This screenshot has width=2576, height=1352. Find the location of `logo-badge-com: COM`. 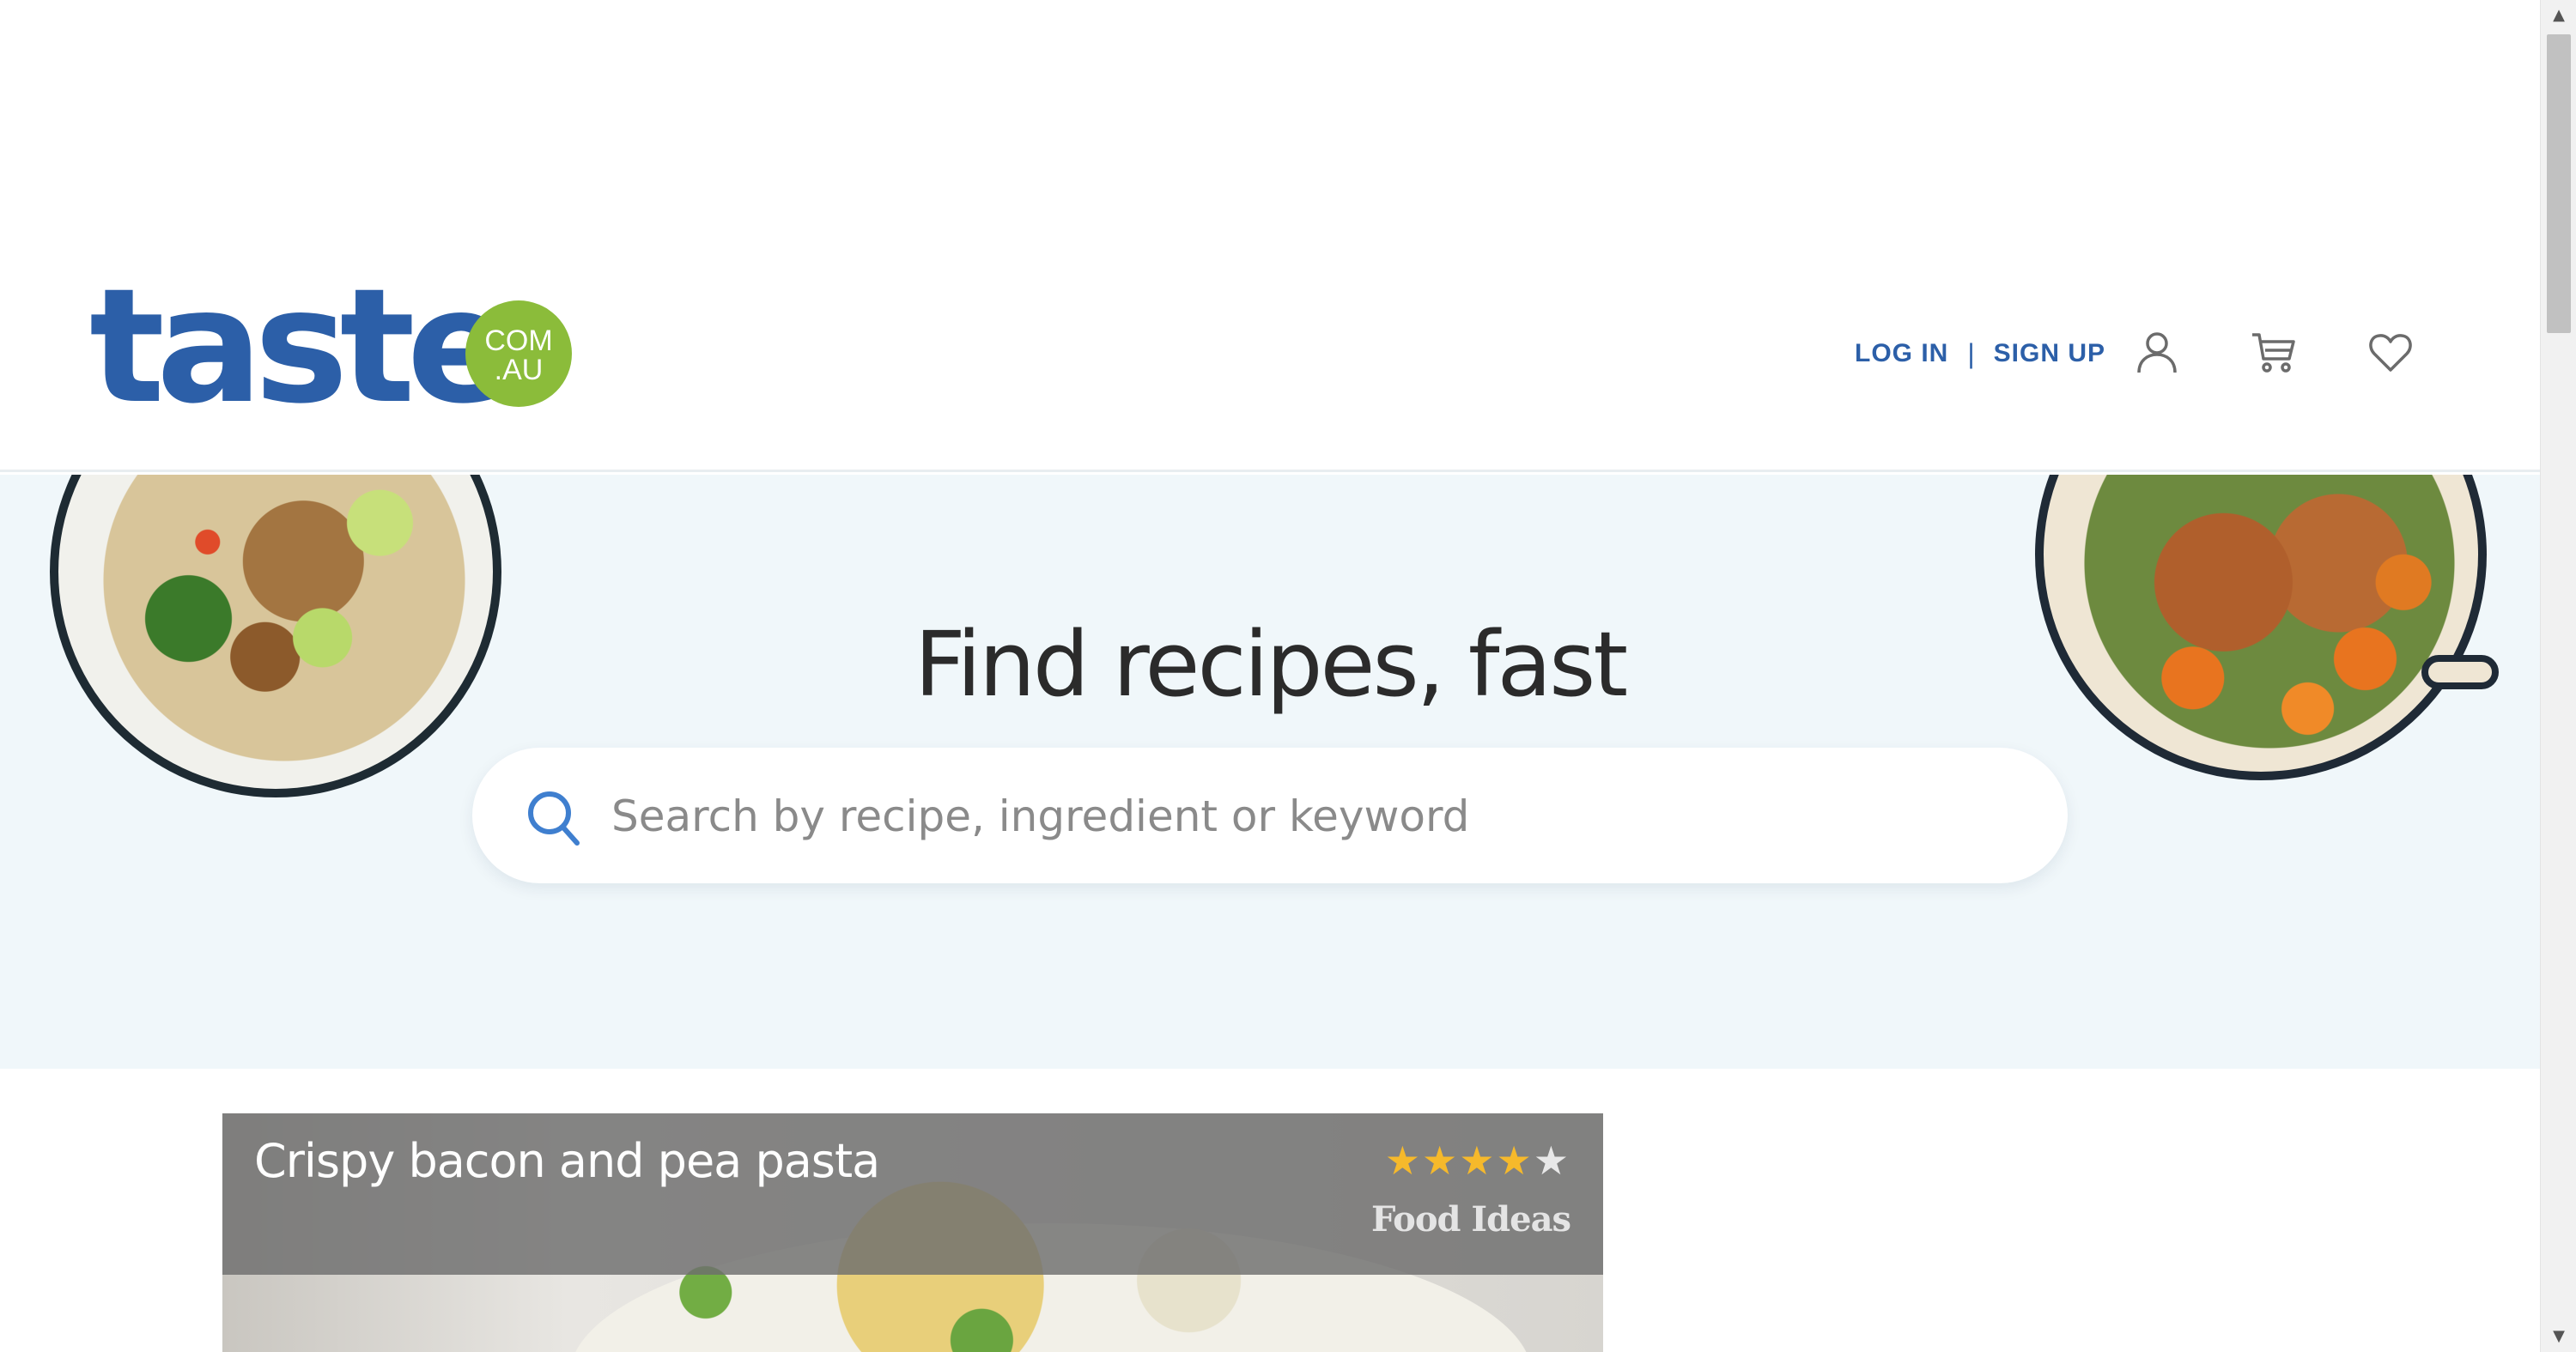

logo-badge-com: COM is located at coordinates (519, 340).